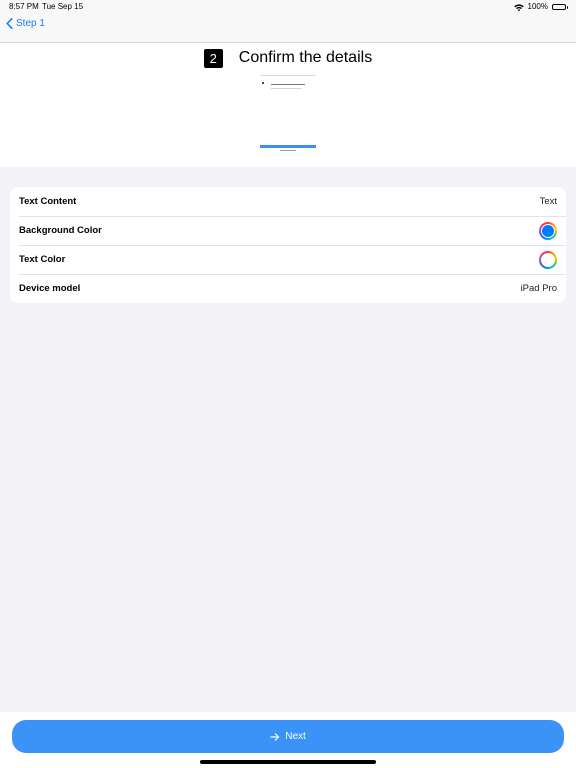  Describe the element at coordinates (42, 259) in the screenshot. I see `row-label: Text Color` at that location.